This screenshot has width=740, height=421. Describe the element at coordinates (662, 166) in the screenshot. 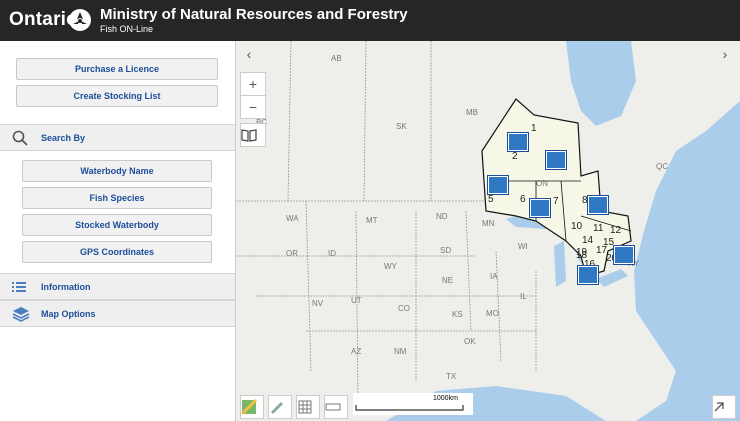

I see `region-label: QC` at that location.